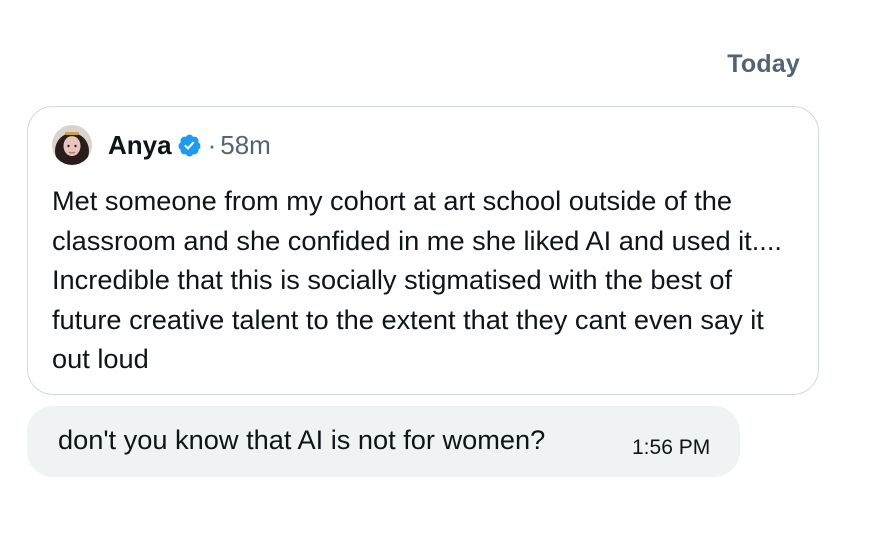 The image size is (874, 550). Describe the element at coordinates (302, 439) in the screenshot. I see `message-text: don't you know that AI is not for women?` at that location.